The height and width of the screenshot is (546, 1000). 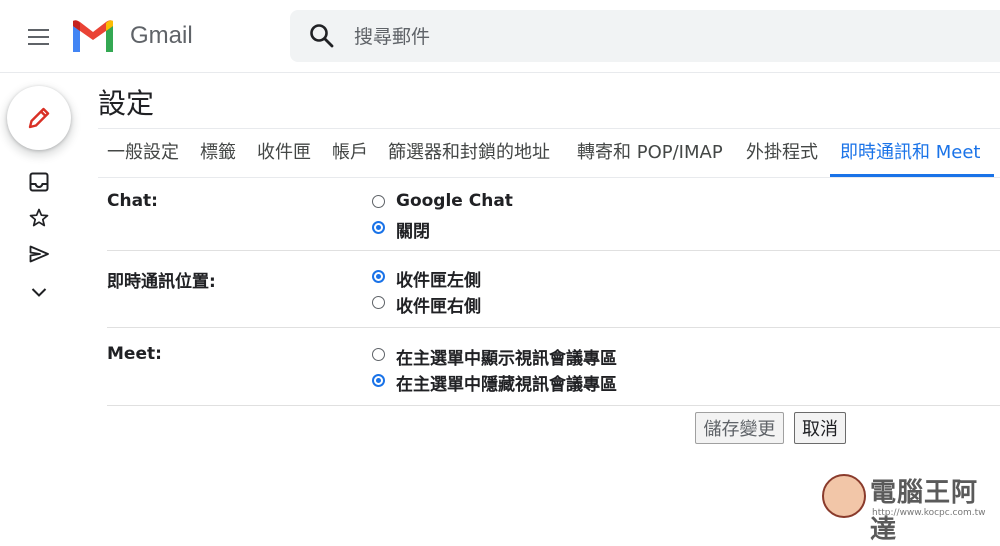 What do you see at coordinates (284, 152) in the screenshot?
I see `tab-inbox: 收件匣` at bounding box center [284, 152].